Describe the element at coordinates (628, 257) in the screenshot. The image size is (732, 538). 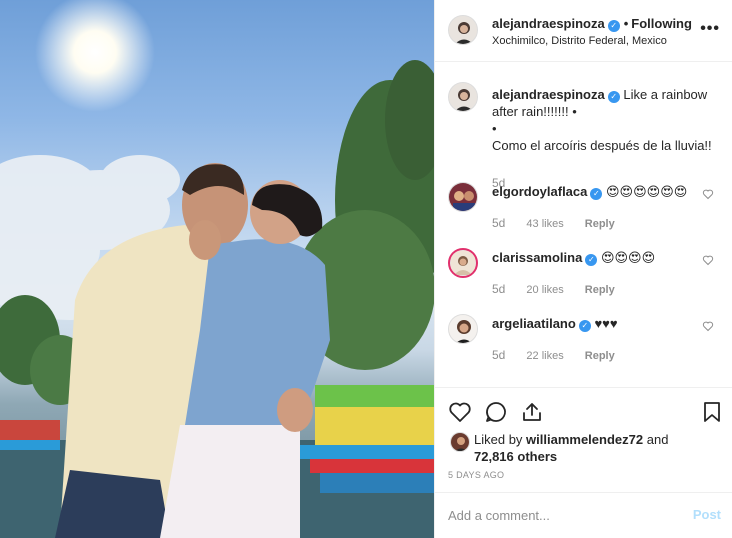
I see `comment-text: 😍😍😍😍` at that location.